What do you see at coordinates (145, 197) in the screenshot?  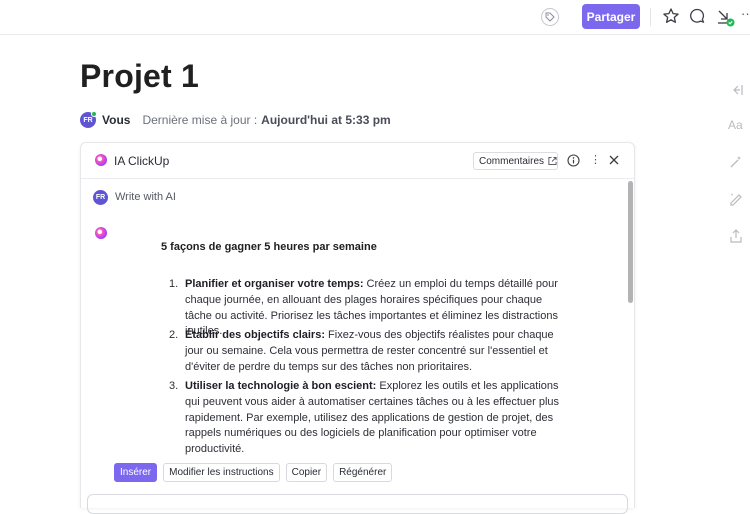 I see `ai-prompt-text: Write with AI` at bounding box center [145, 197].